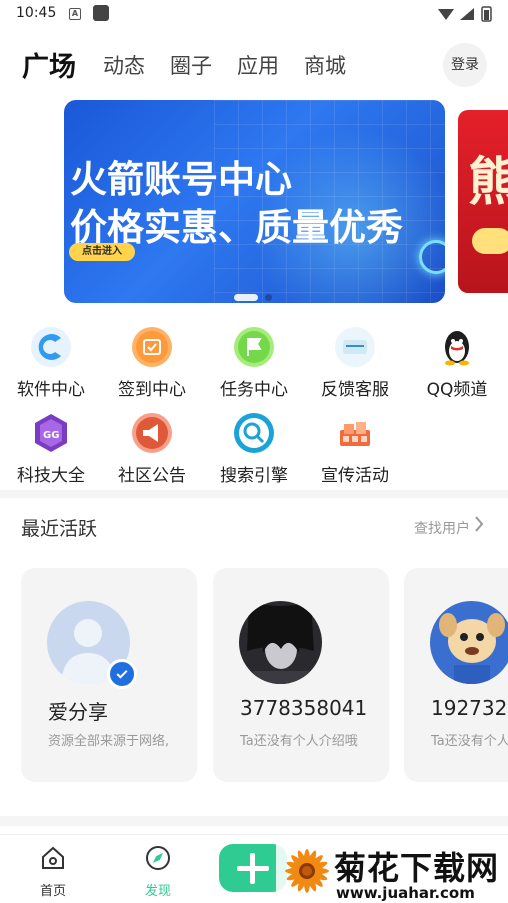  What do you see at coordinates (355, 390) in the screenshot?
I see `grid-label: 反馈客服` at bounding box center [355, 390].